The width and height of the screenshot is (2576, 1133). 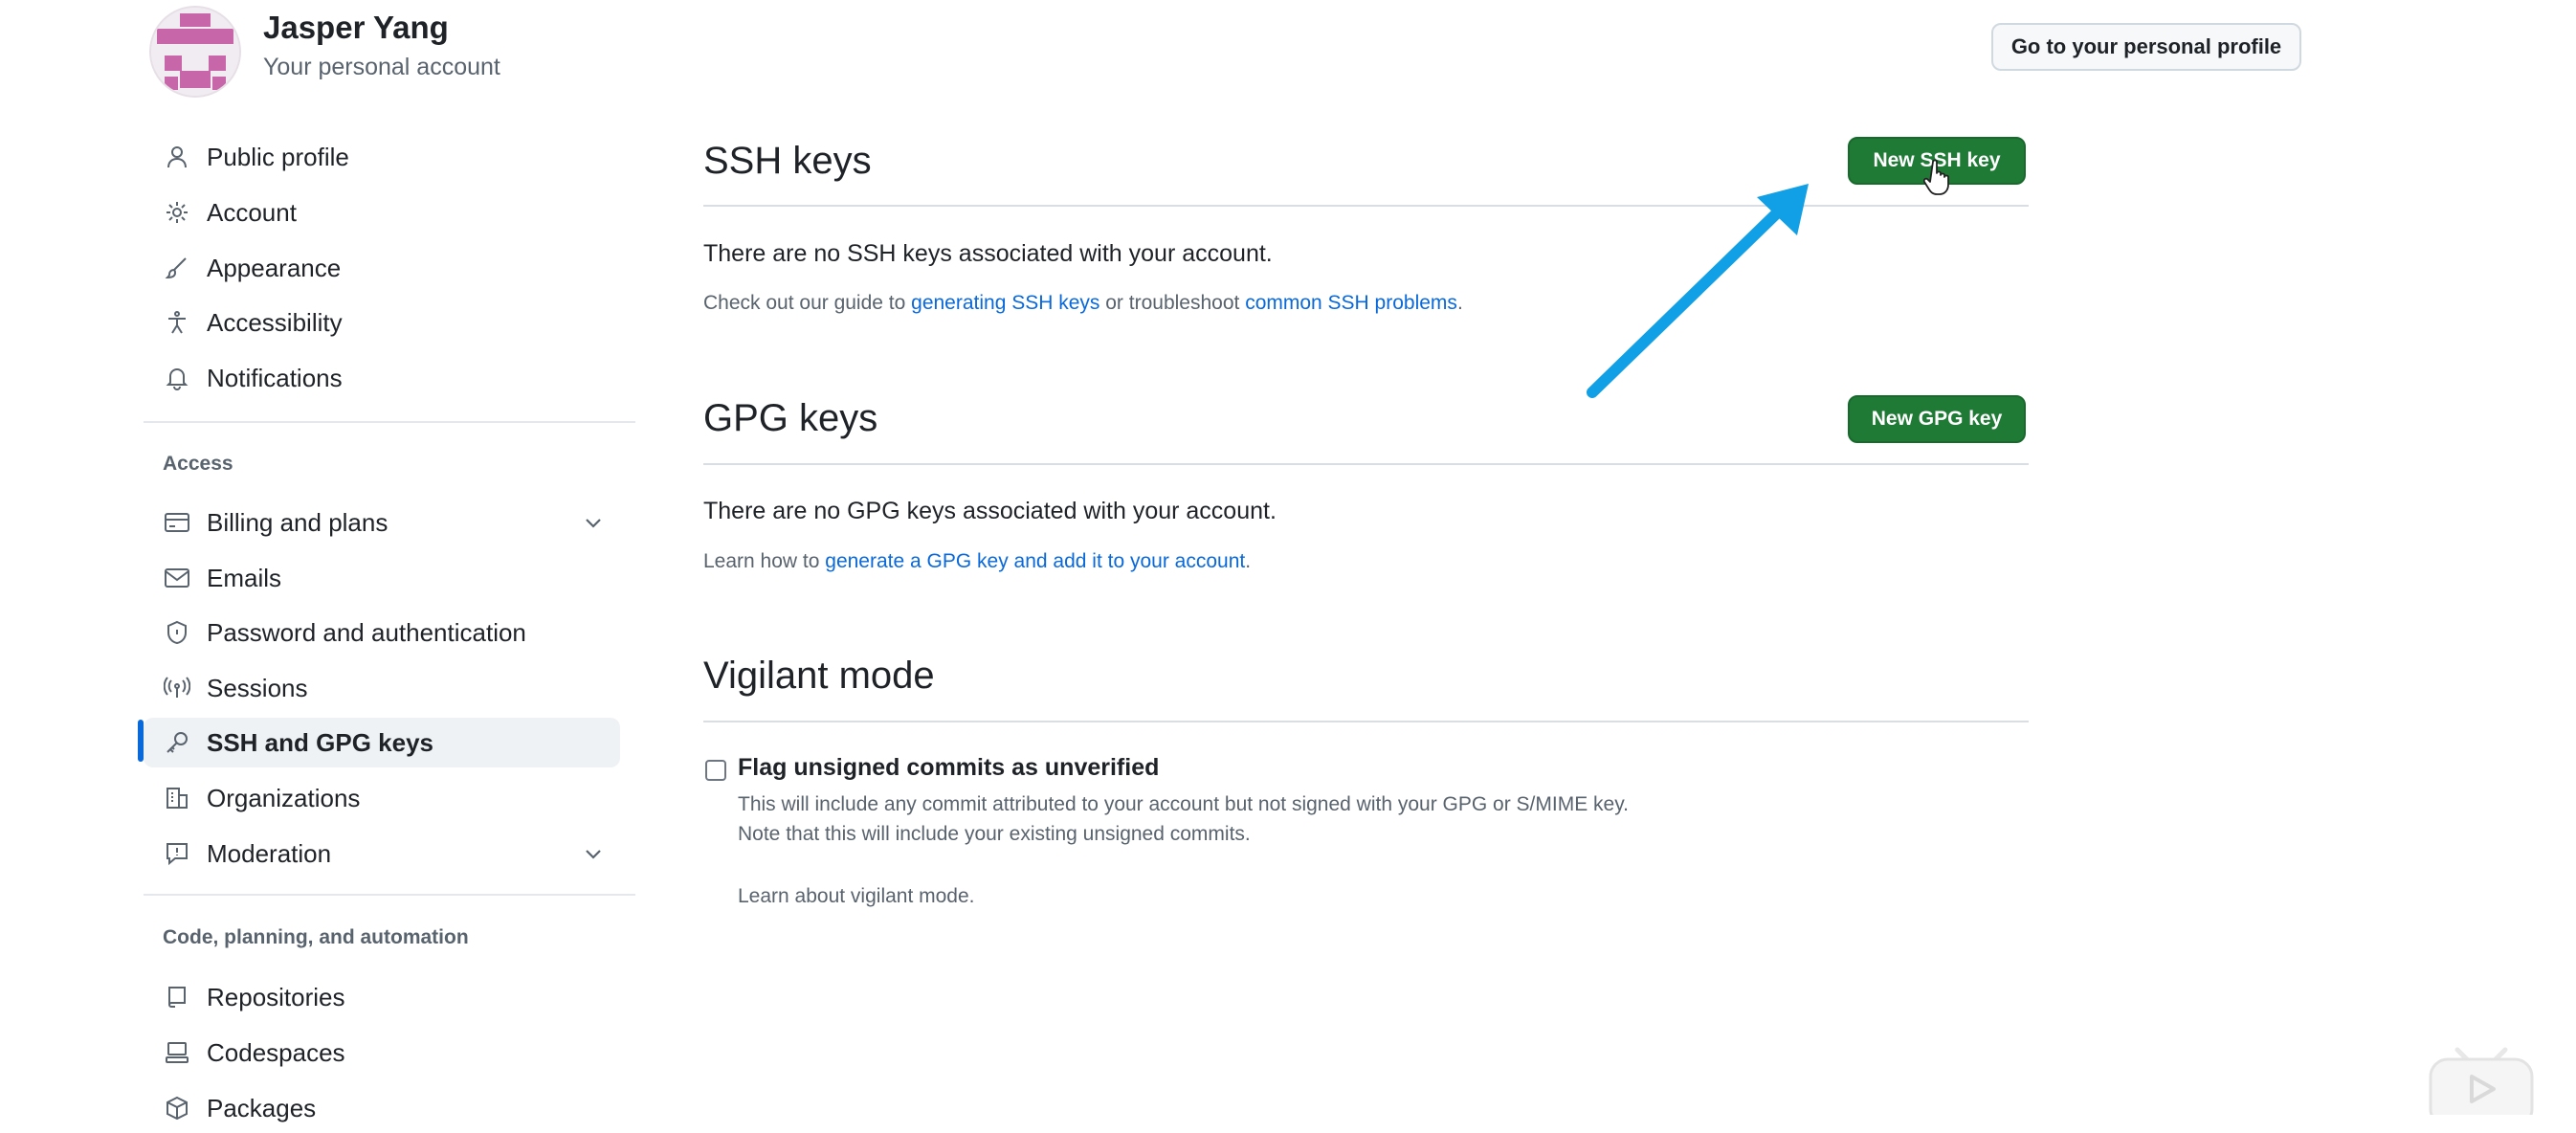 What do you see at coordinates (177, 742) in the screenshot?
I see `key-icon` at bounding box center [177, 742].